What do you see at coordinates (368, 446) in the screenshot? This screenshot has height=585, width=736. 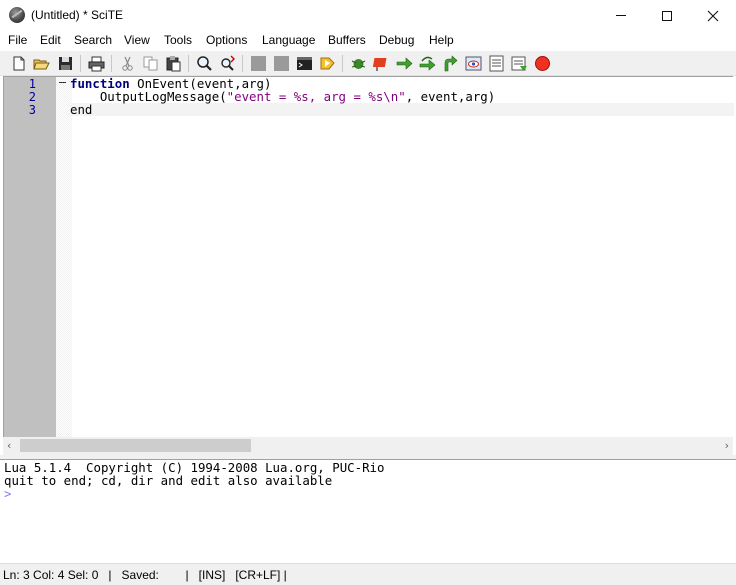 I see `horizontal-scrollbar: ‹ ›` at bounding box center [368, 446].